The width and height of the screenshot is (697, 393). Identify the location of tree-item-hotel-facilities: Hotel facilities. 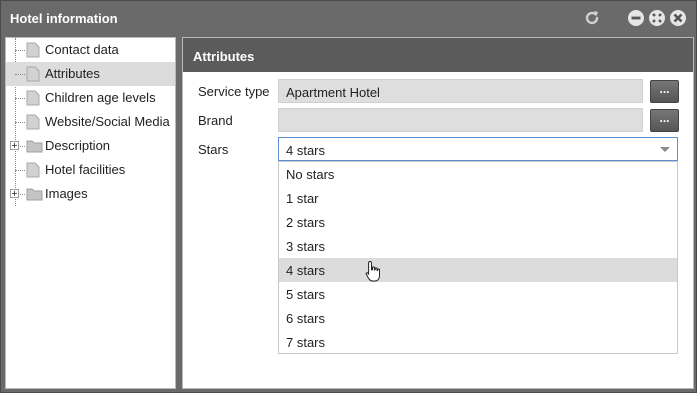
(90, 170).